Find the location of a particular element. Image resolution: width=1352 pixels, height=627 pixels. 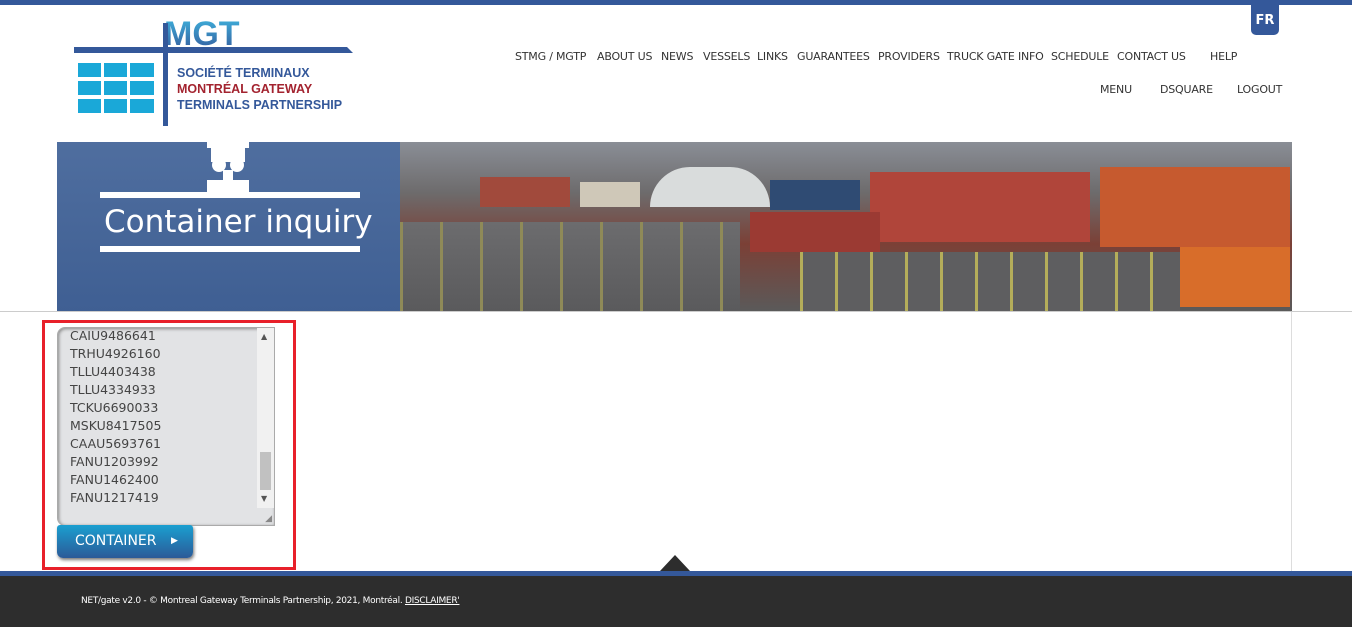

container-number: CAIU9486641 is located at coordinates (113, 335).